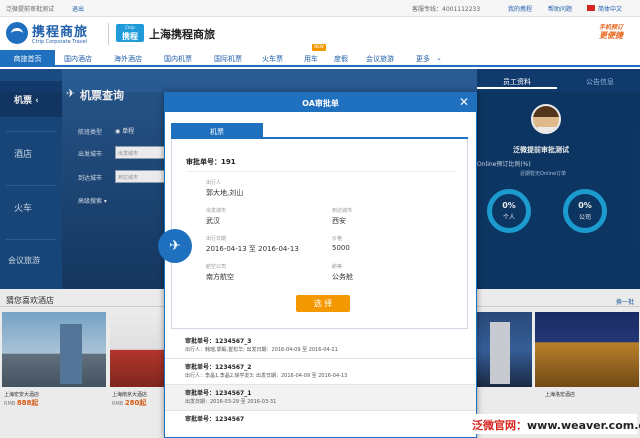 This screenshot has width=640, height=438. I want to click on help-link: 帮助问题, so click(560, 8).